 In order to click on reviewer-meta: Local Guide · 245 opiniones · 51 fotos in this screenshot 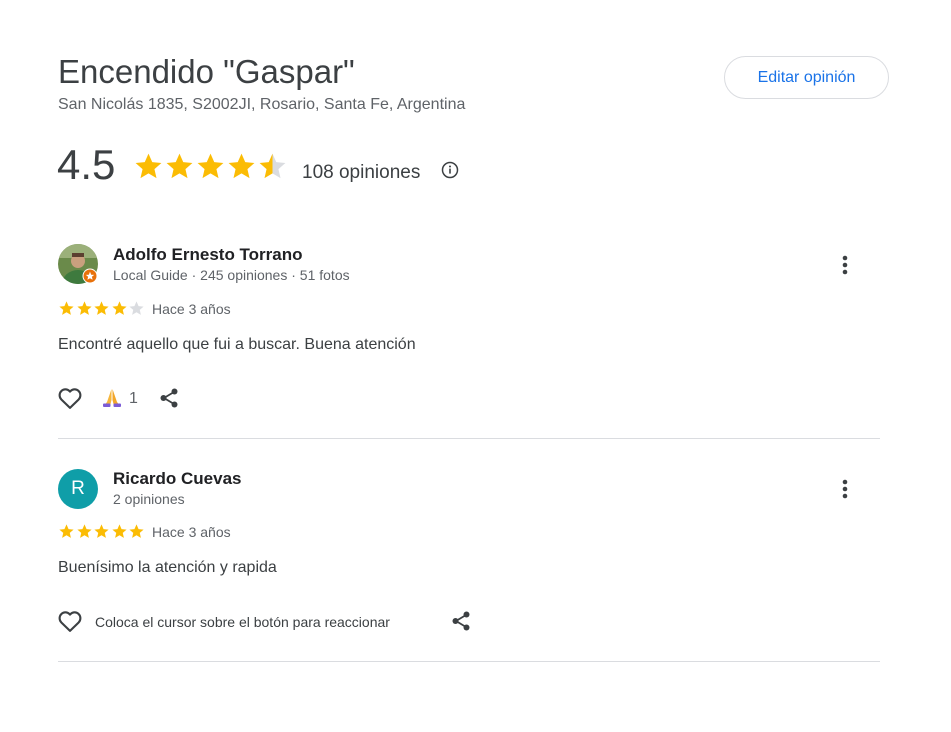, I will do `click(231, 275)`.